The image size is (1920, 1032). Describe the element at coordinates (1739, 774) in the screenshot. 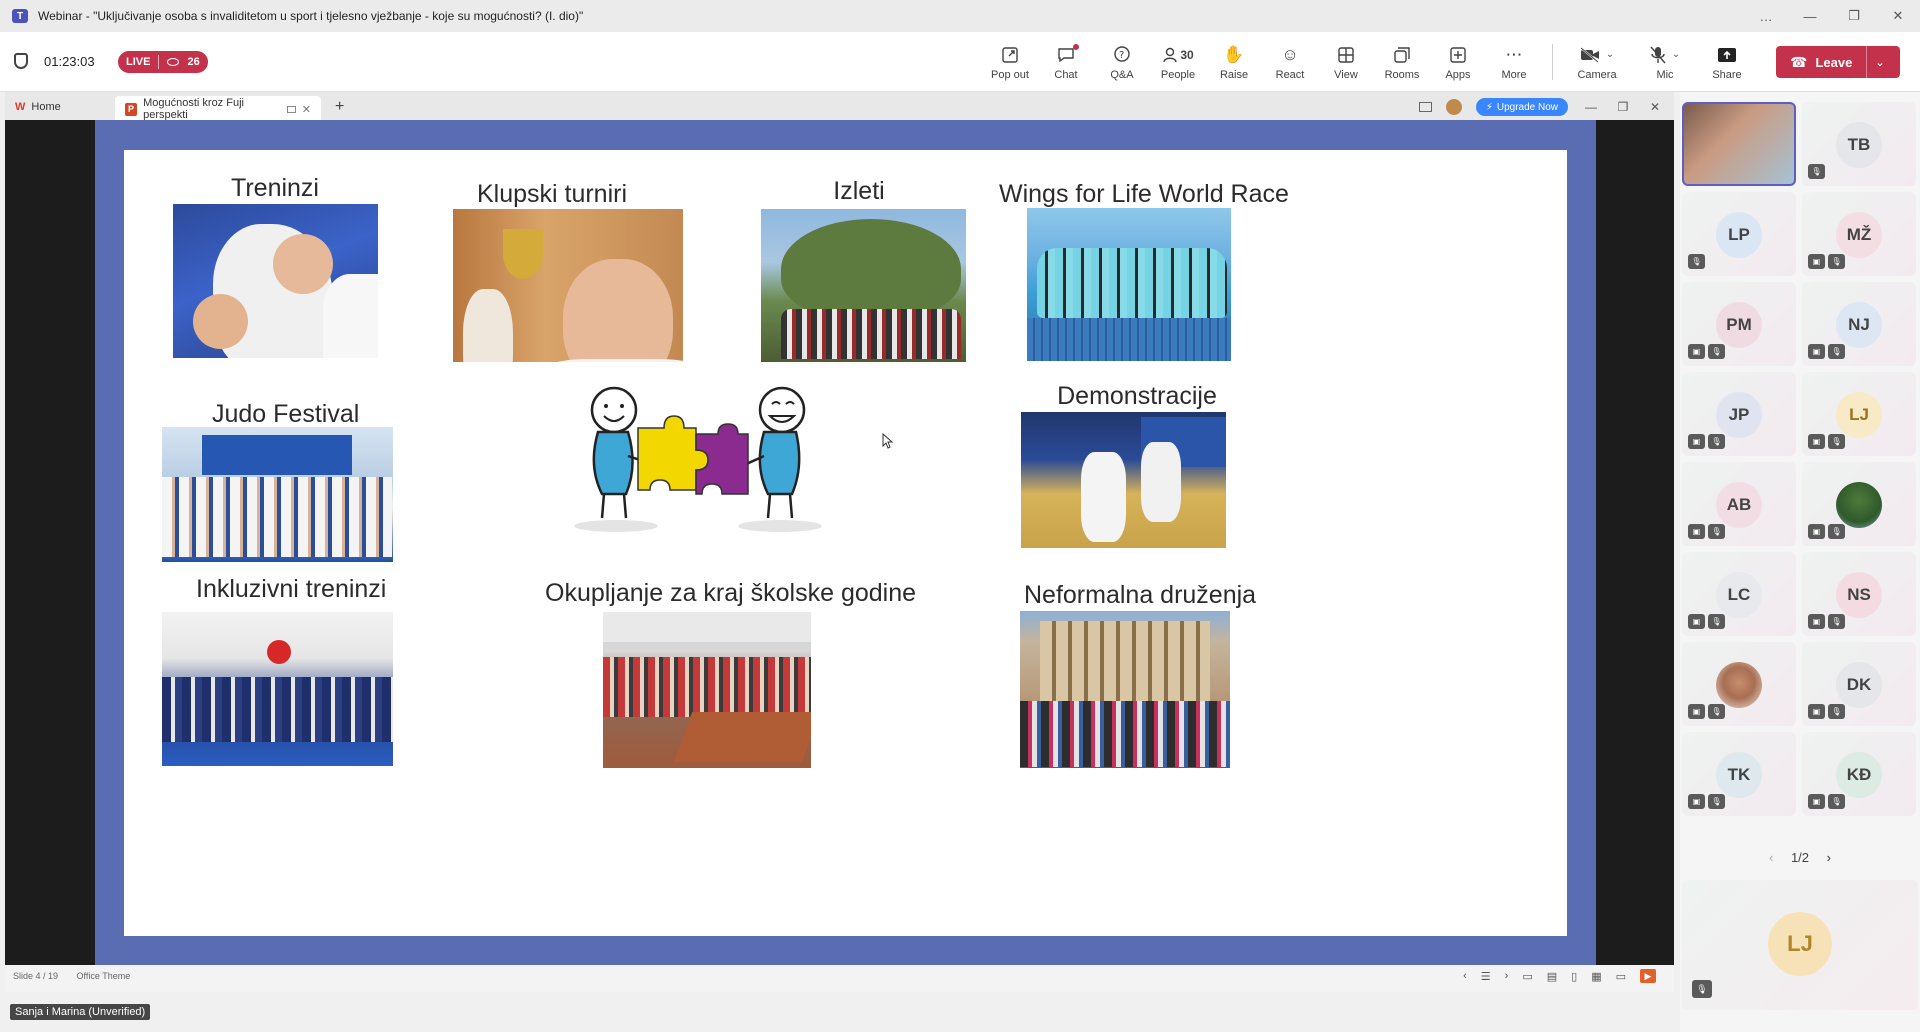

I see `participant-tile: TK ▣ 🎙` at that location.